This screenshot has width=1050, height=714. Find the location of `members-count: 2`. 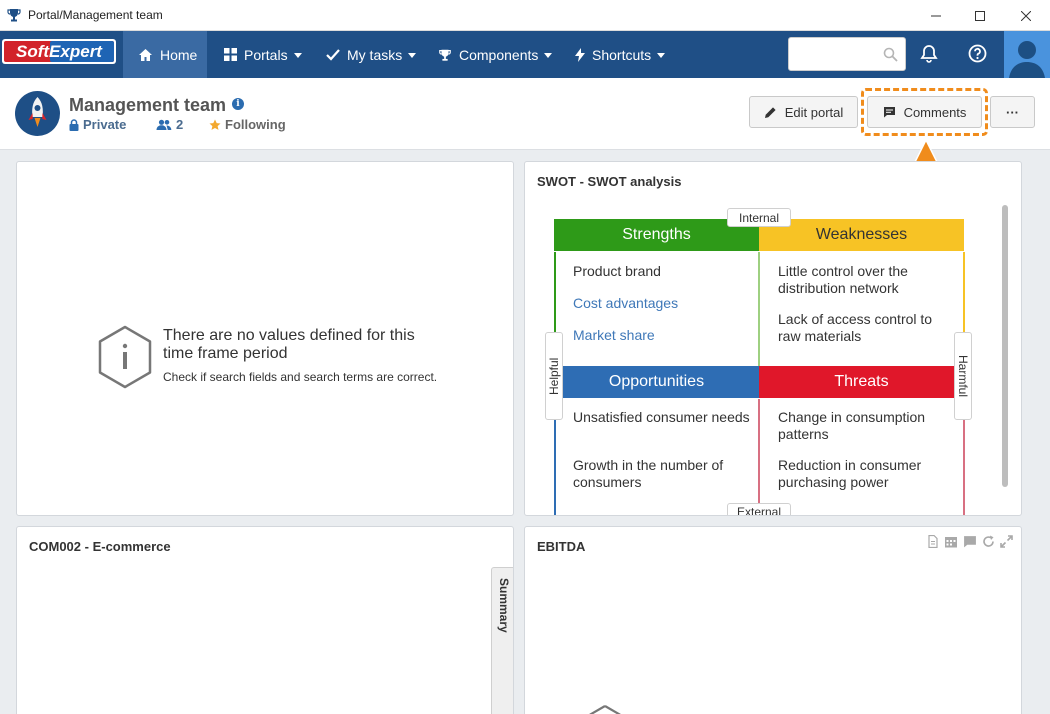

members-count: 2 is located at coordinates (169, 124).